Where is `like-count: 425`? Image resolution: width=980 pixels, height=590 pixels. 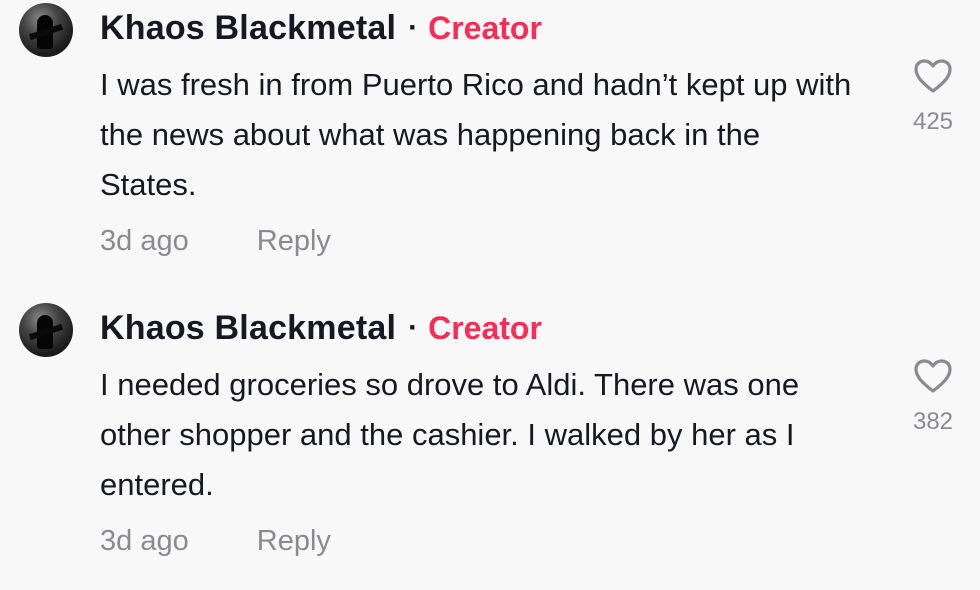 like-count: 425 is located at coordinates (933, 121).